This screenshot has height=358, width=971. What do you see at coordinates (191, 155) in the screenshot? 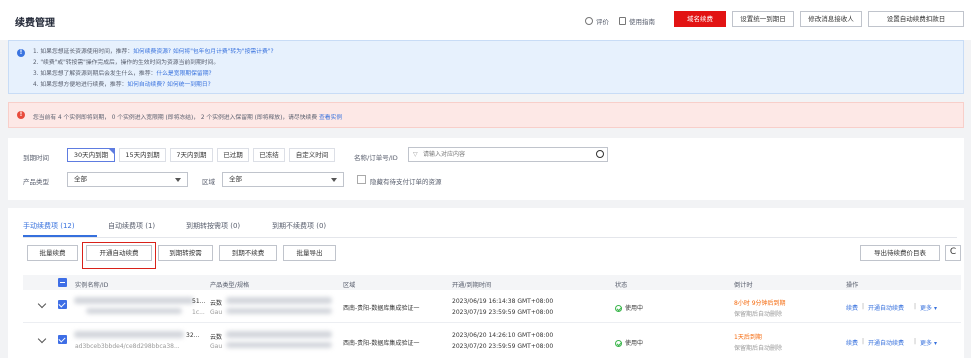
I see `chip-7-days: 7天内到期` at bounding box center [191, 155].